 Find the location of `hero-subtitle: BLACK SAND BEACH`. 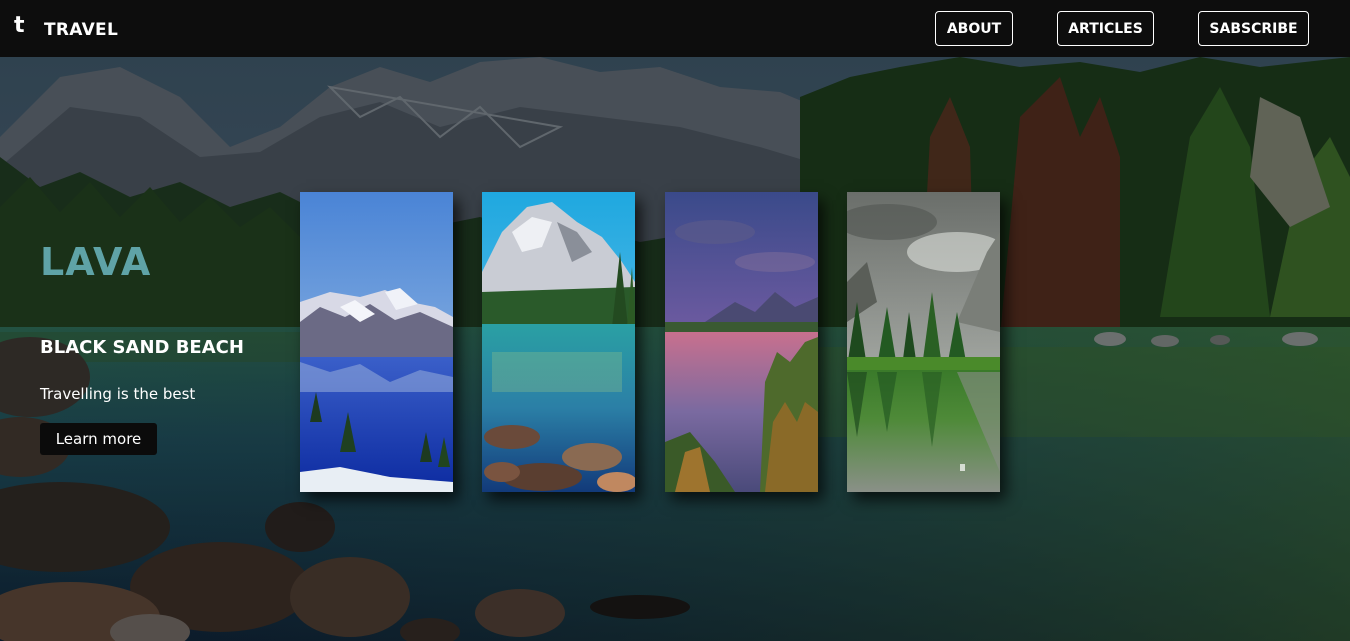

hero-subtitle: BLACK SAND BEACH is located at coordinates (142, 347).